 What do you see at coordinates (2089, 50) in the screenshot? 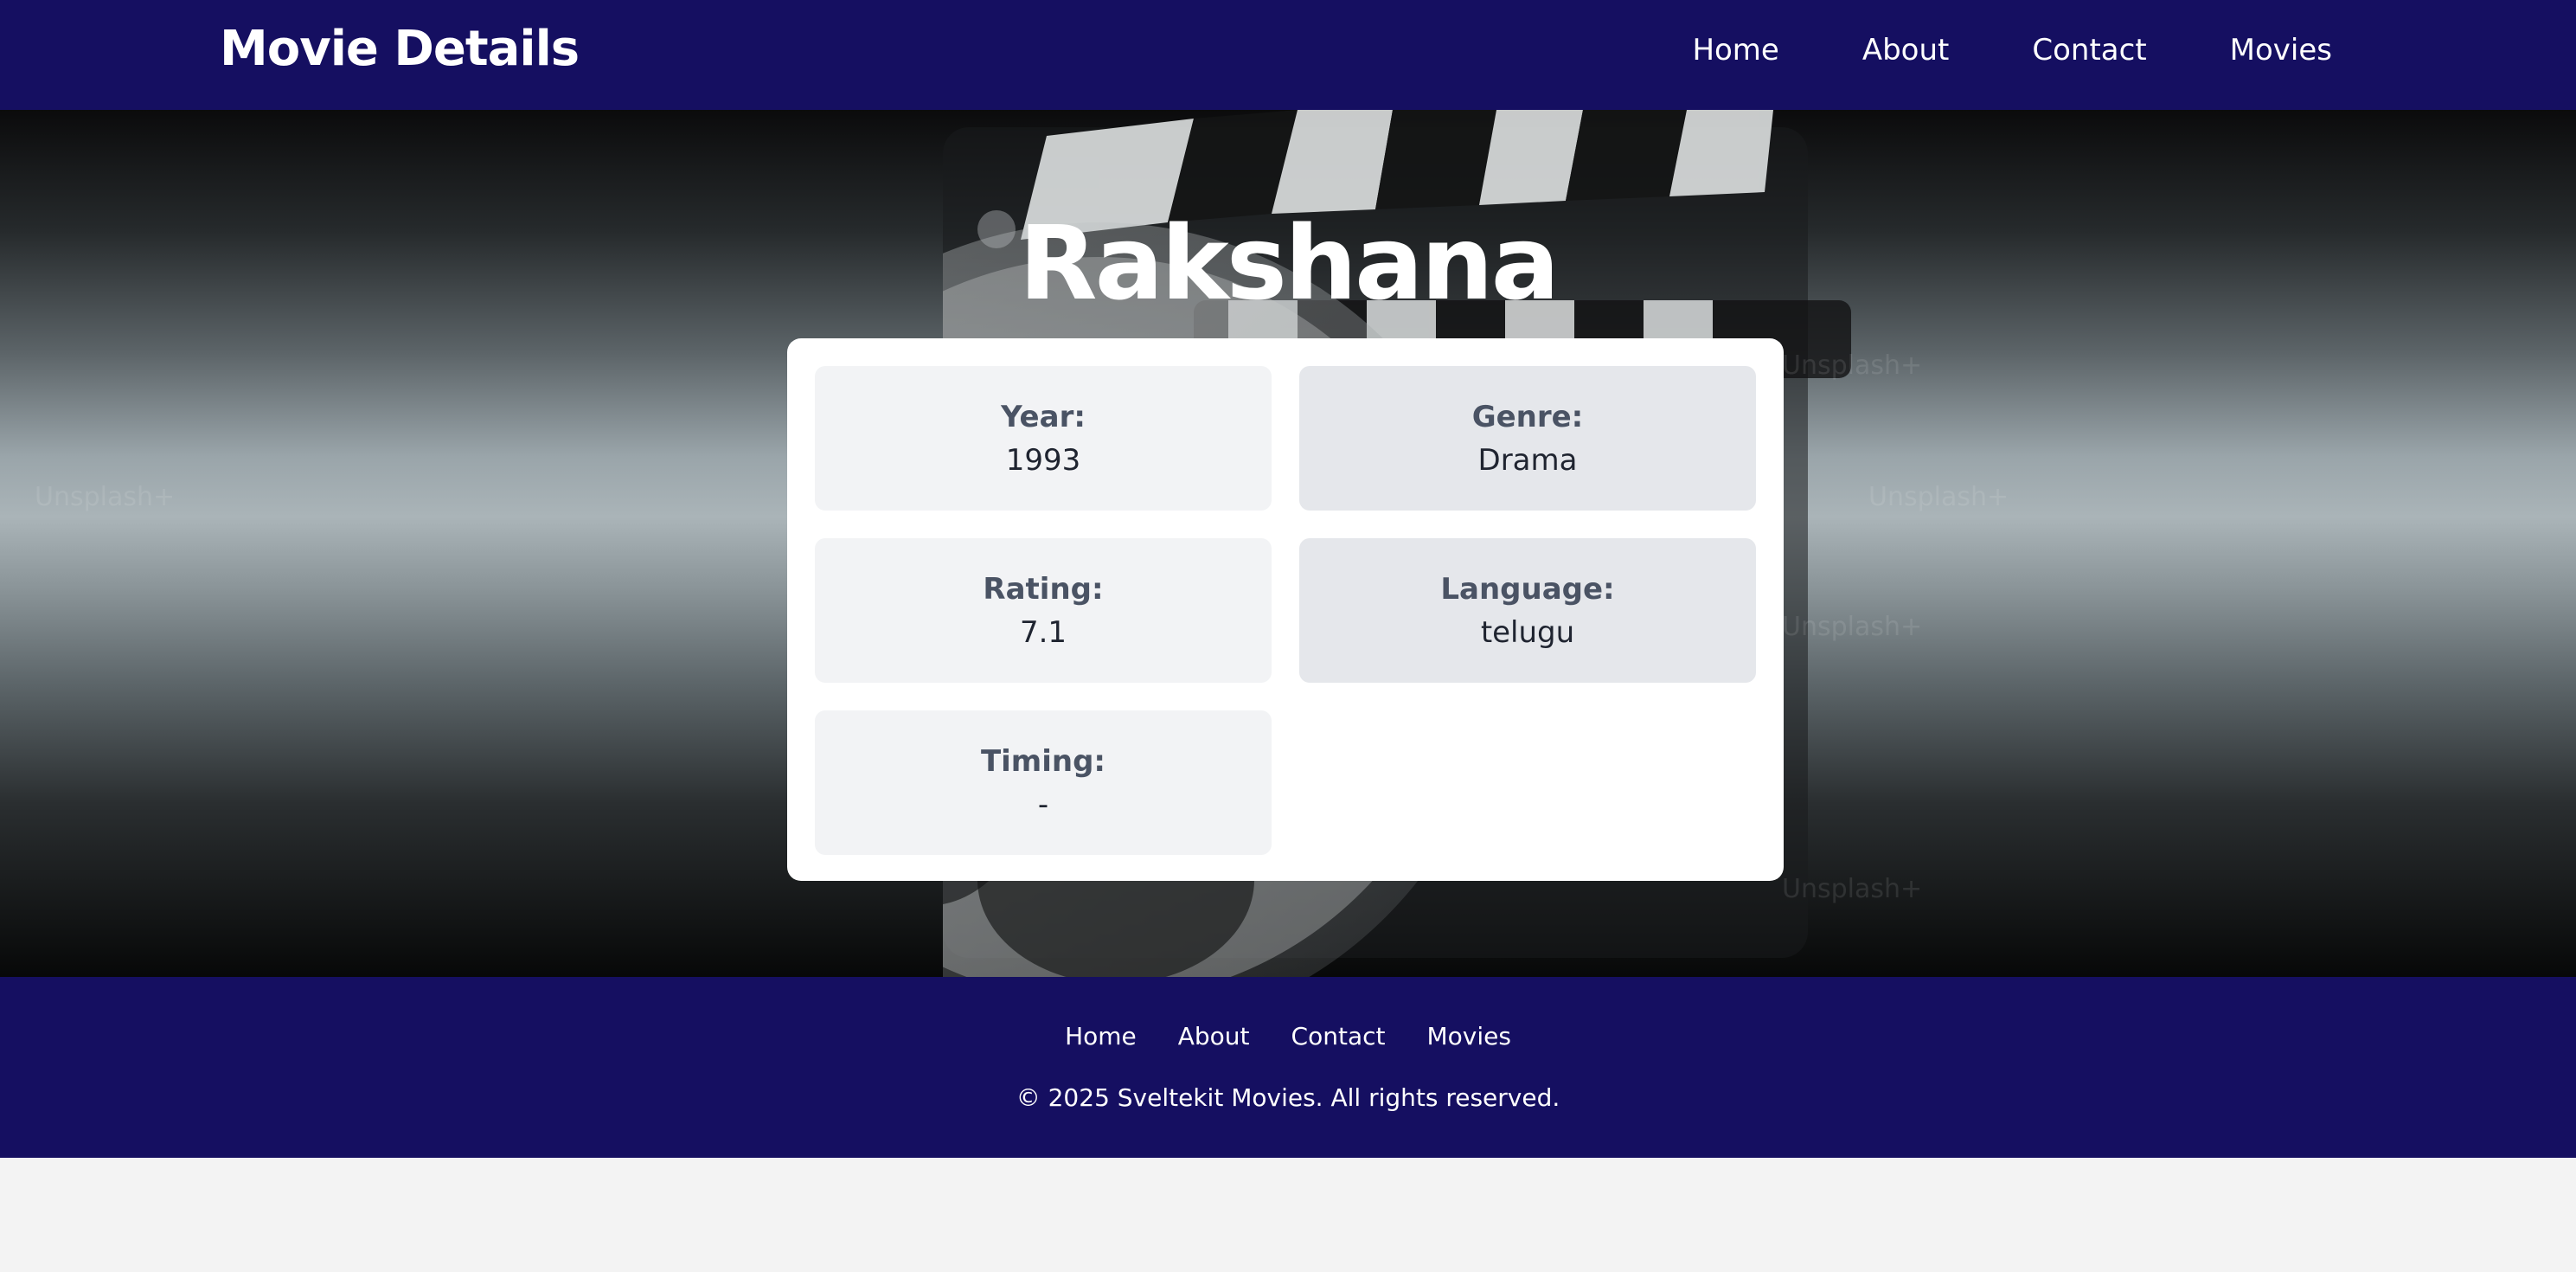
I see `nav-link-contact: Contact` at bounding box center [2089, 50].